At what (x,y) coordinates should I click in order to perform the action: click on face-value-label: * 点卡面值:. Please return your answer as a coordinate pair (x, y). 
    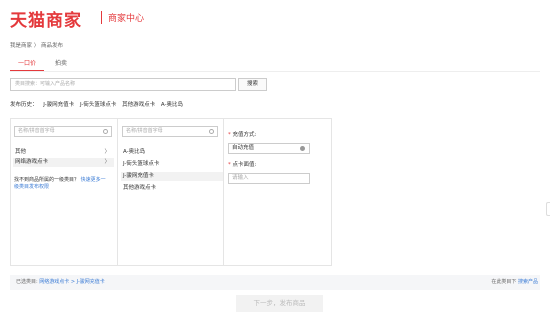
    Looking at the image, I should click on (242, 164).